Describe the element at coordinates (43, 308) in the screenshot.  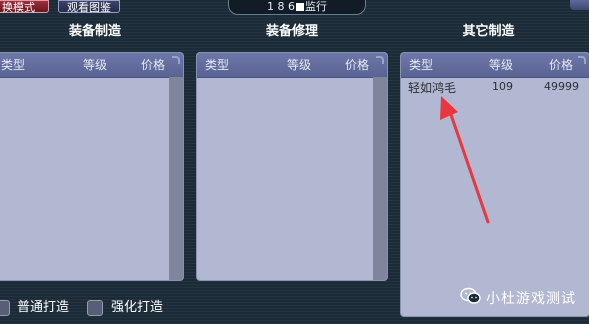
I see `normal-craft-label: 普通打造` at that location.